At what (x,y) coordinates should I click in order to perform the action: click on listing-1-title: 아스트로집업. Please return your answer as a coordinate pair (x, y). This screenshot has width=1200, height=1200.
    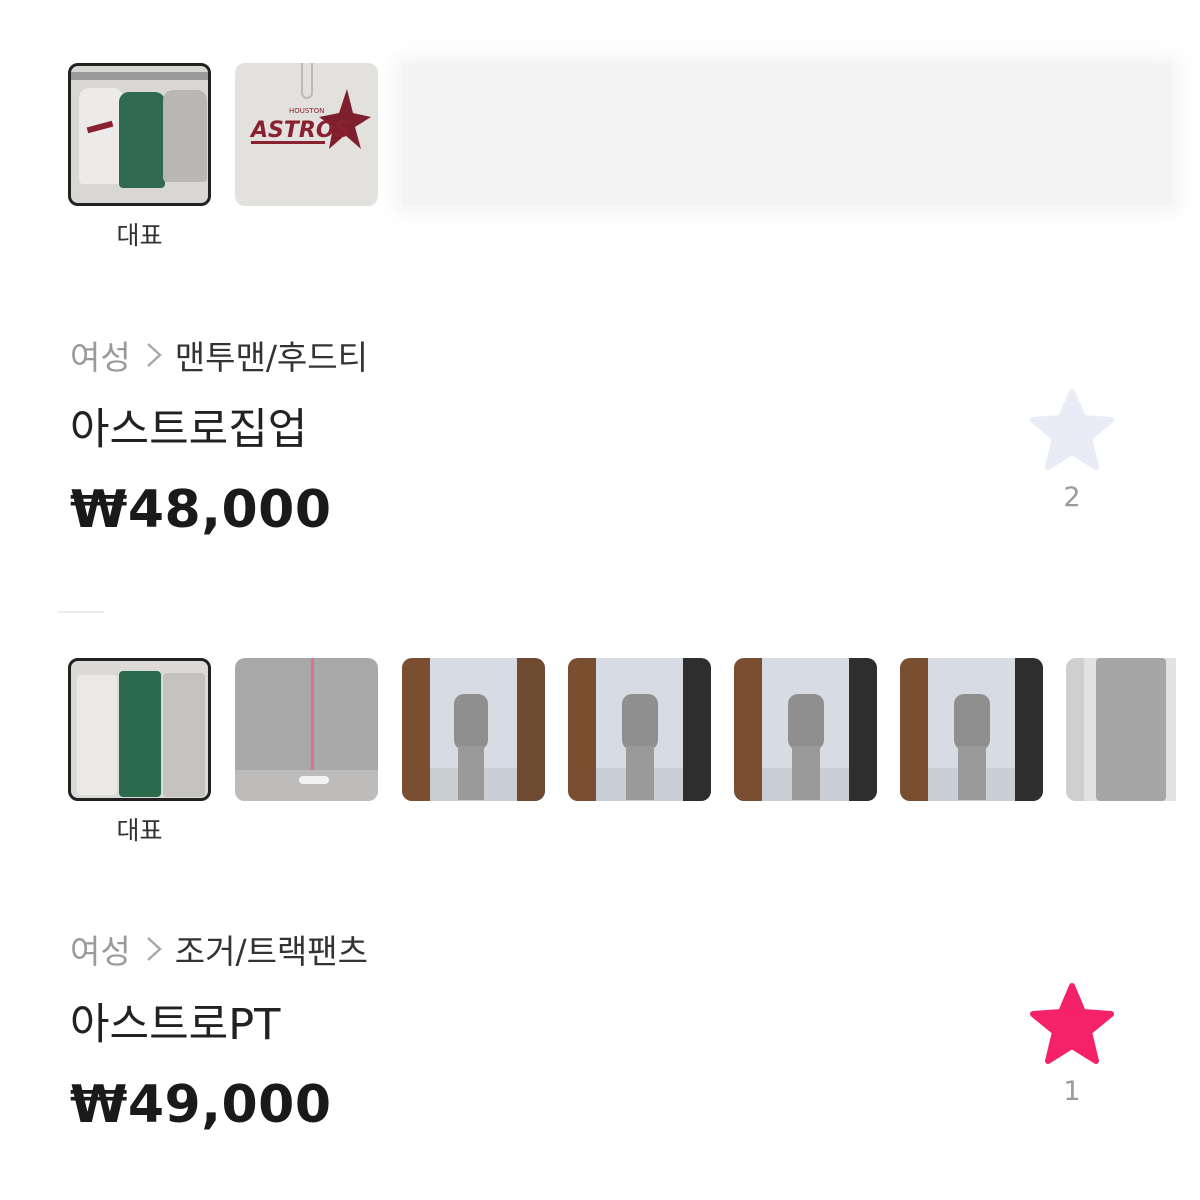
    Looking at the image, I should click on (188, 426).